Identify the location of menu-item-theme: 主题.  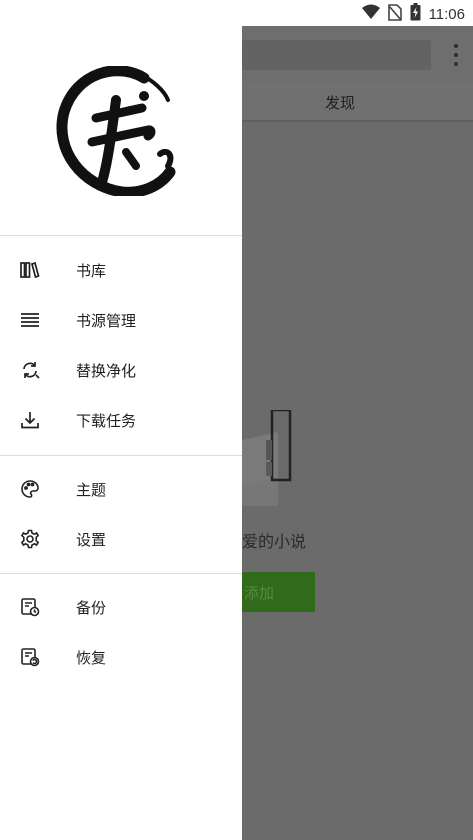
(121, 489).